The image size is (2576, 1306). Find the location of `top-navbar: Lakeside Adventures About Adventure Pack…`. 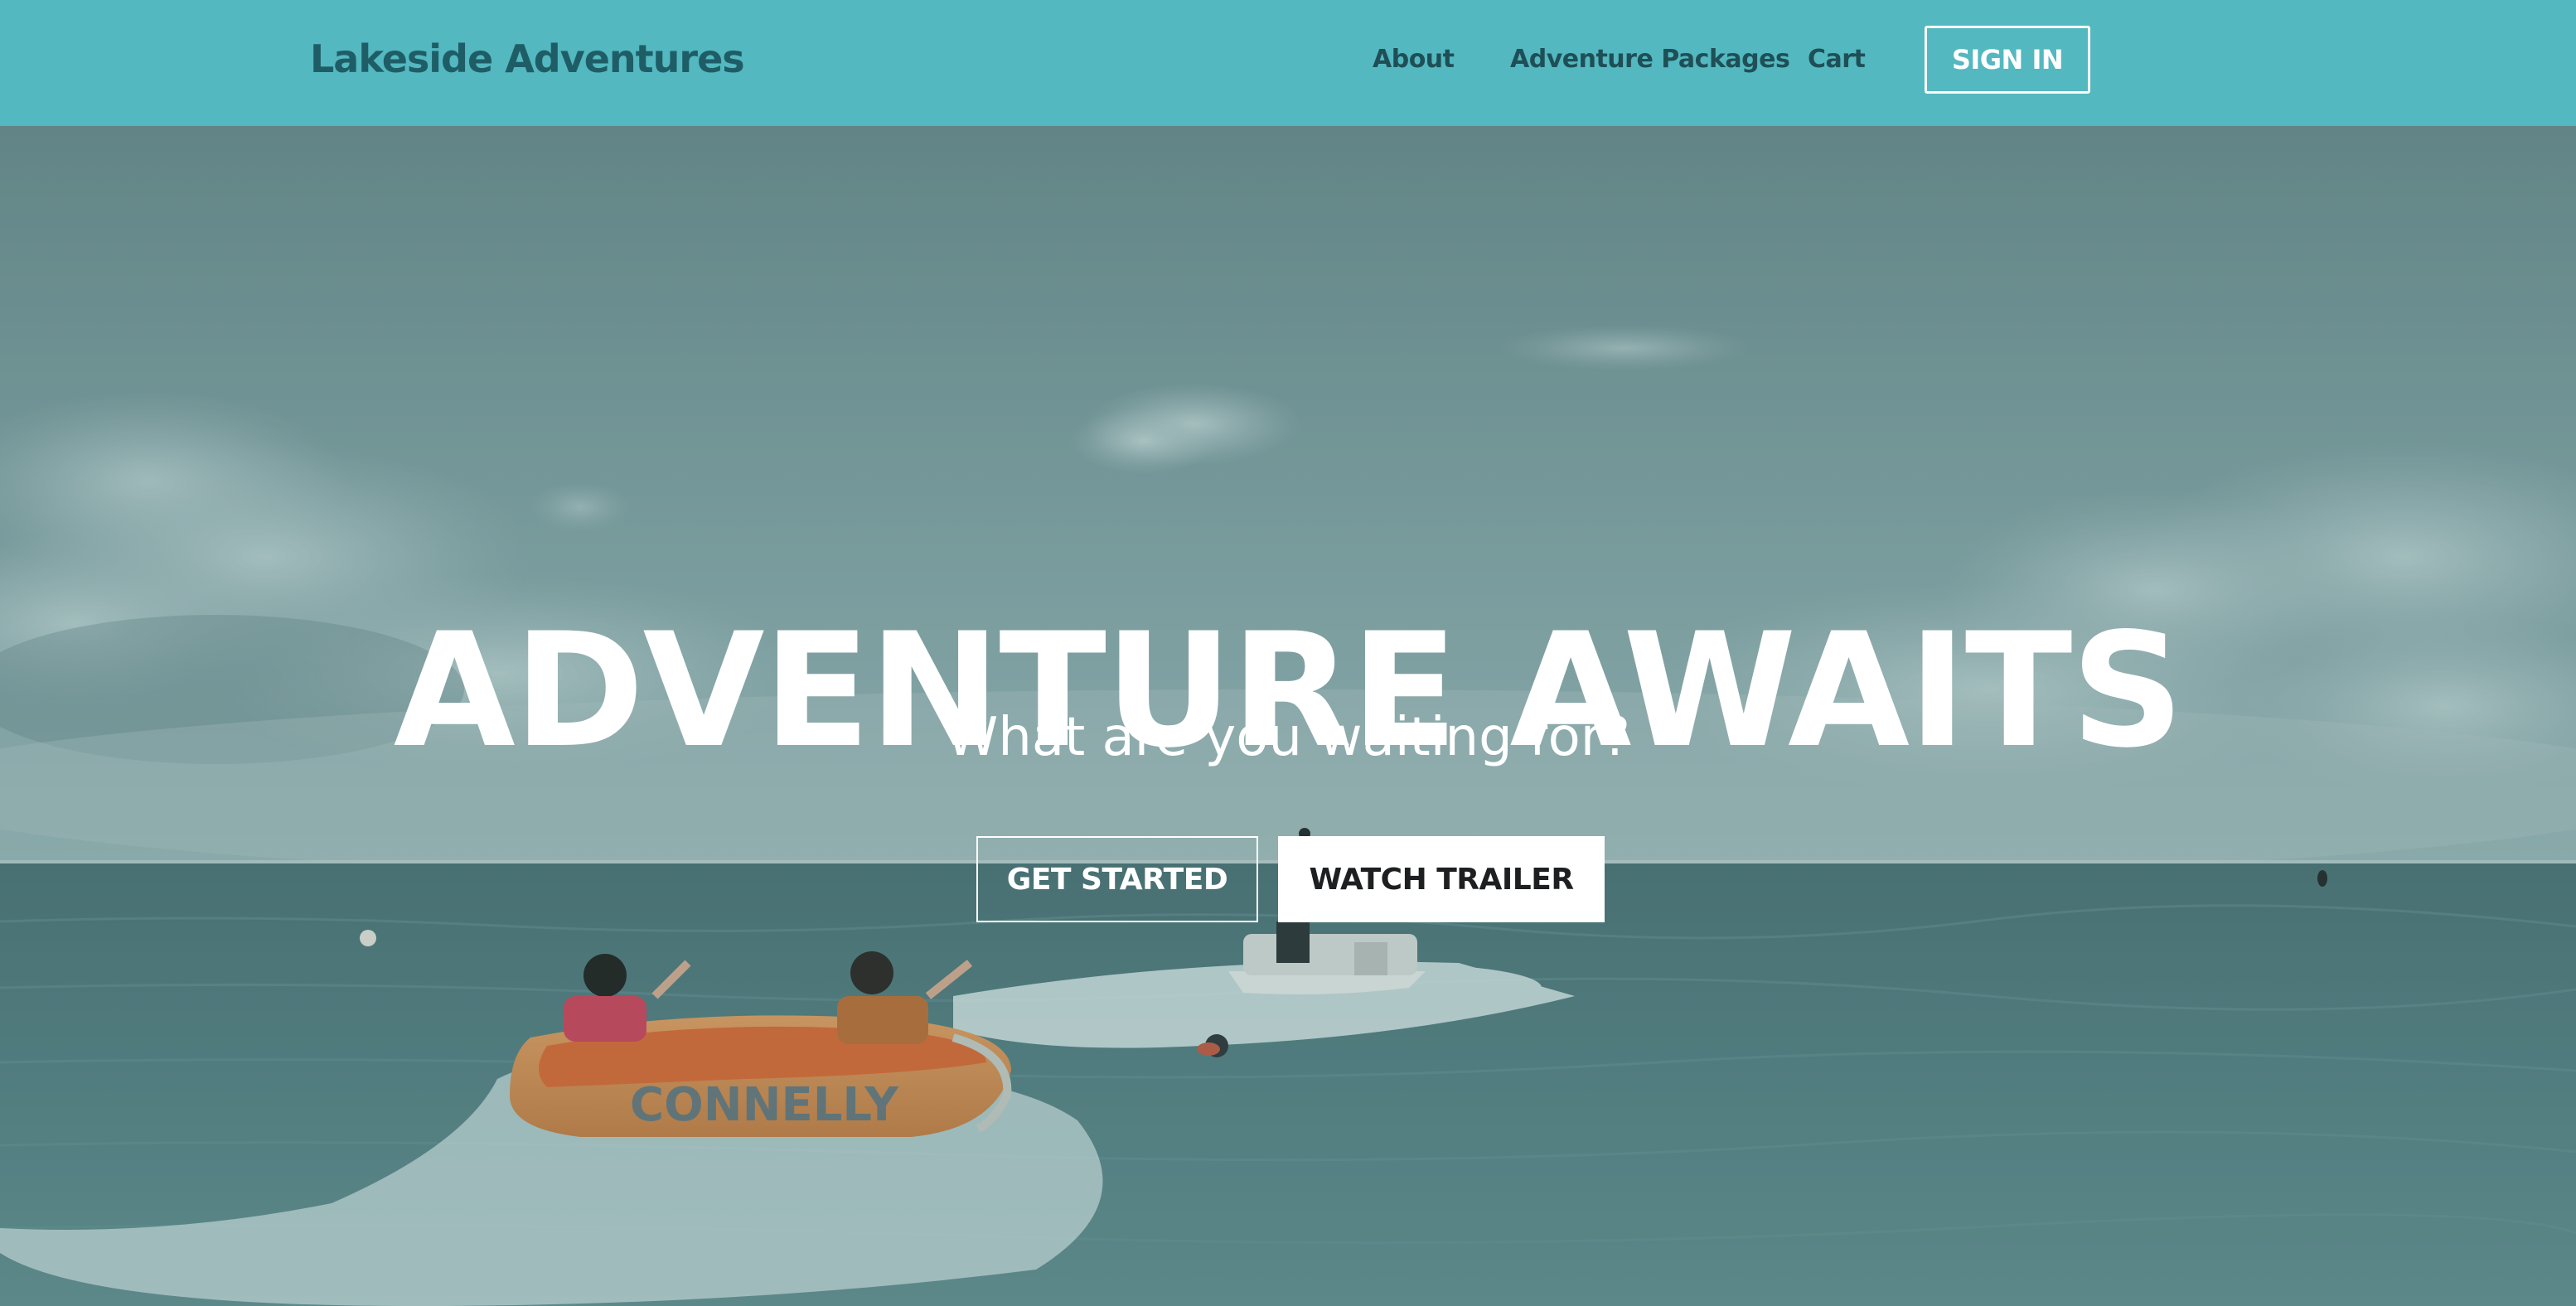

top-navbar: Lakeside Adventures About Adventure Pack… is located at coordinates (1288, 63).